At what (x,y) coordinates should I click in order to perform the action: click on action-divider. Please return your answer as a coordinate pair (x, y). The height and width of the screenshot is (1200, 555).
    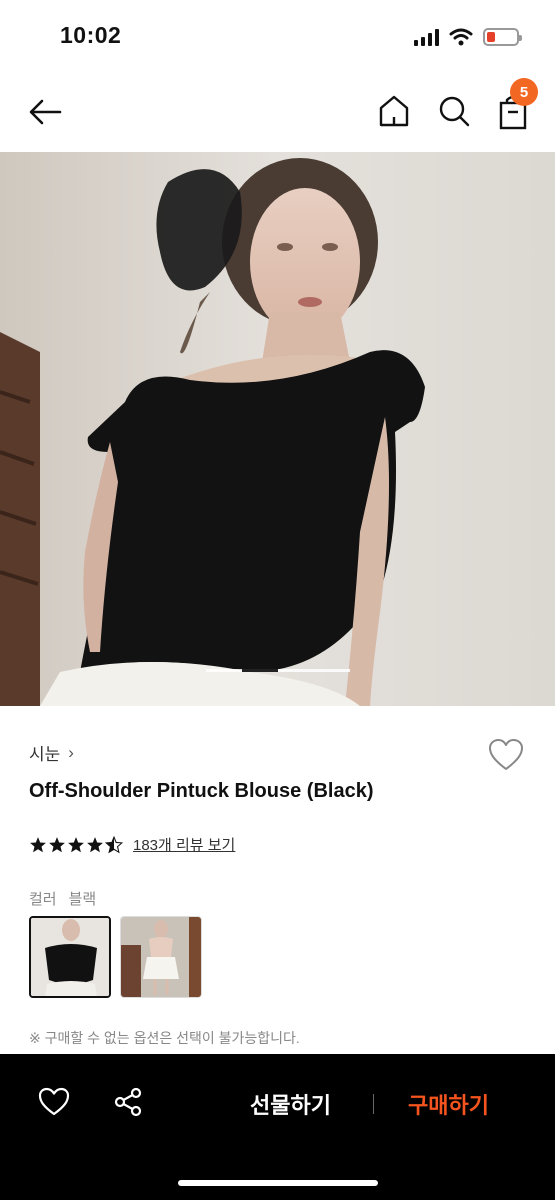
    Looking at the image, I should click on (373, 1104).